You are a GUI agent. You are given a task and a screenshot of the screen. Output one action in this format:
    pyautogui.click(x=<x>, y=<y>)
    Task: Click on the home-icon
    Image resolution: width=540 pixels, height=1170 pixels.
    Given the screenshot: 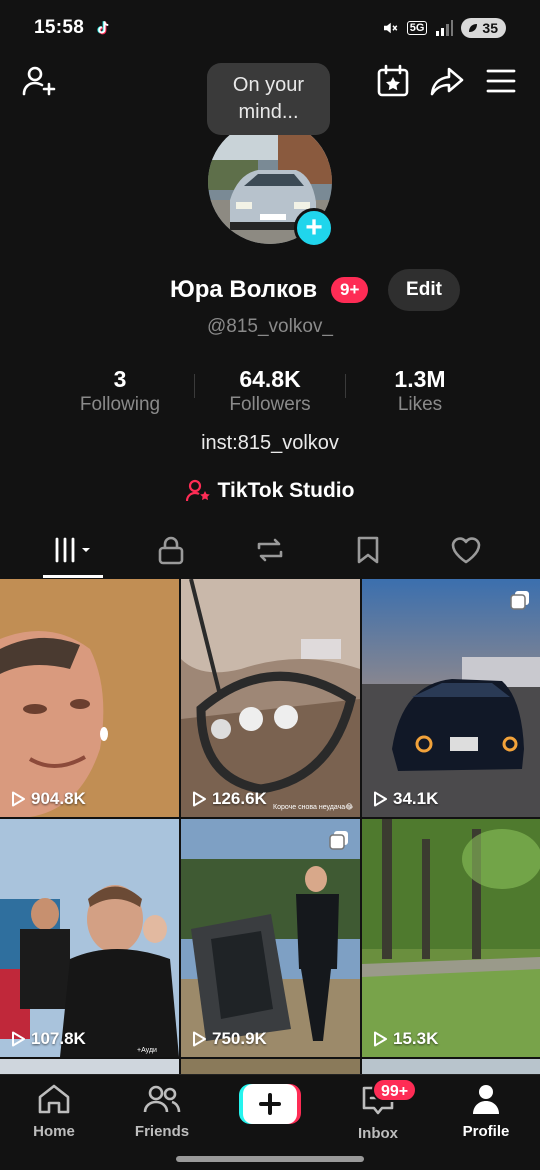 What is the action you would take?
    pyautogui.click(x=54, y=1099)
    